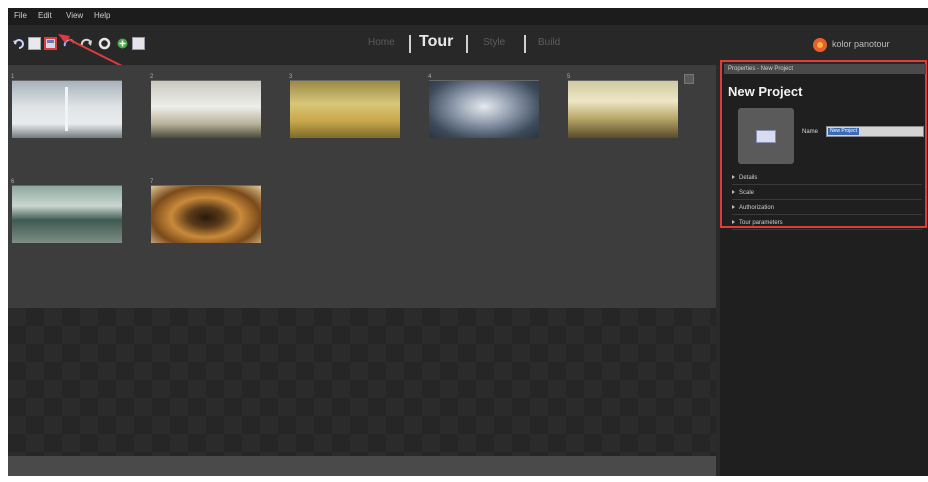 This screenshot has height=482, width=928. I want to click on thumbnail-number: 6, so click(13, 182).